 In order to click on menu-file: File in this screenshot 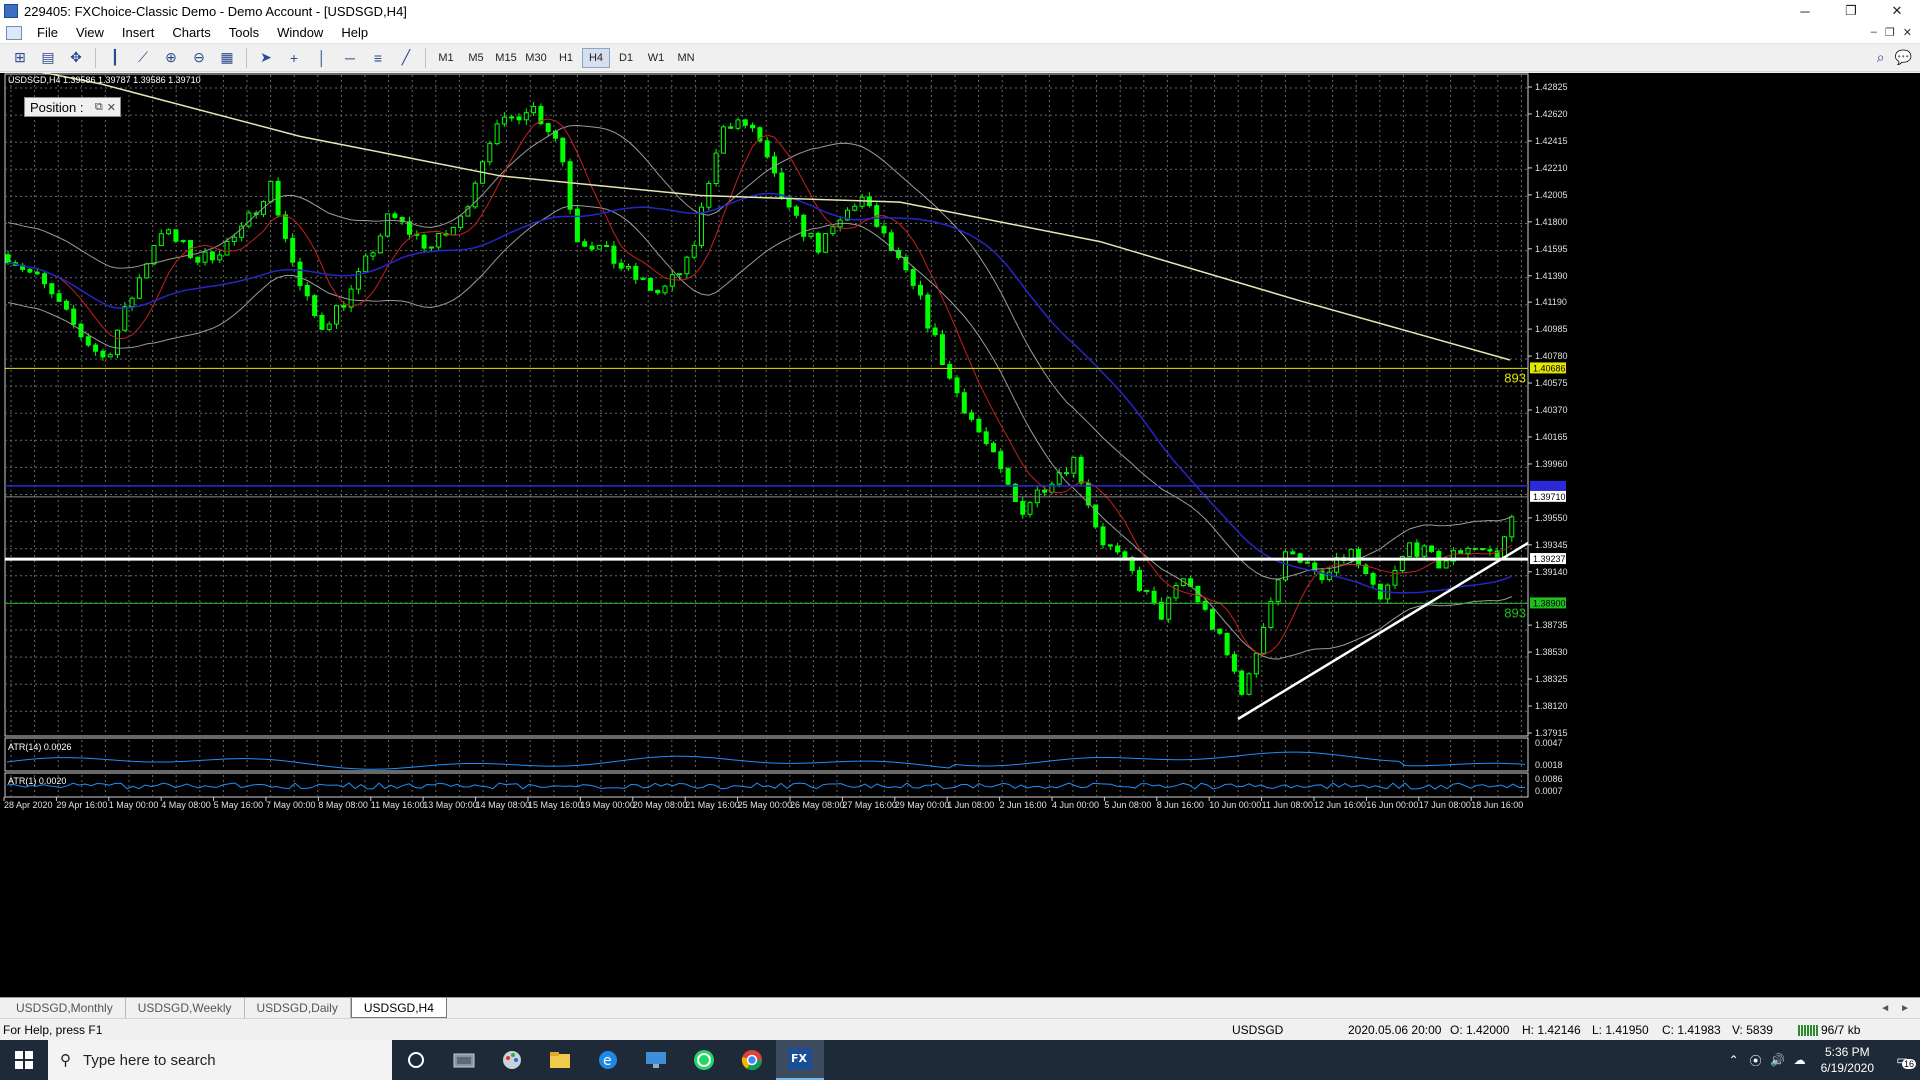, I will do `click(47, 33)`.